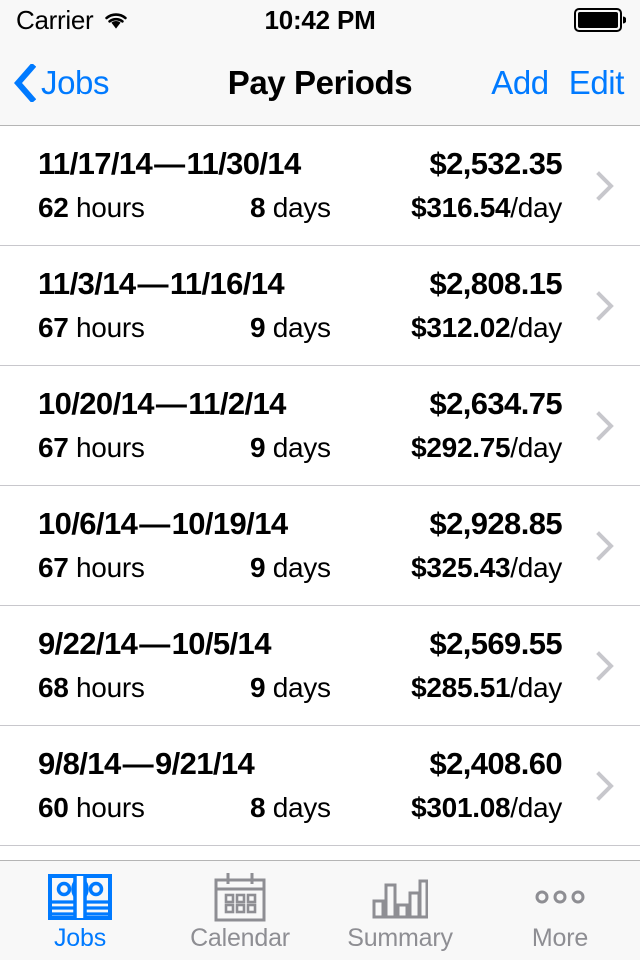  I want to click on status-bar-right, so click(600, 20).